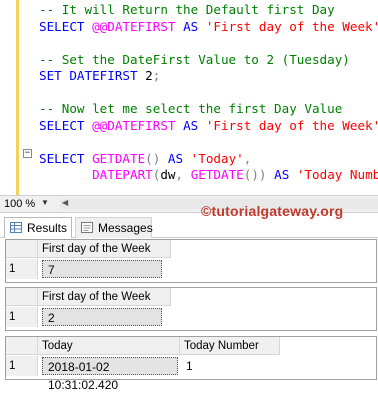  Describe the element at coordinates (191, 309) in the screenshot. I see `result-grid-2: First day of the Week 1 2` at that location.